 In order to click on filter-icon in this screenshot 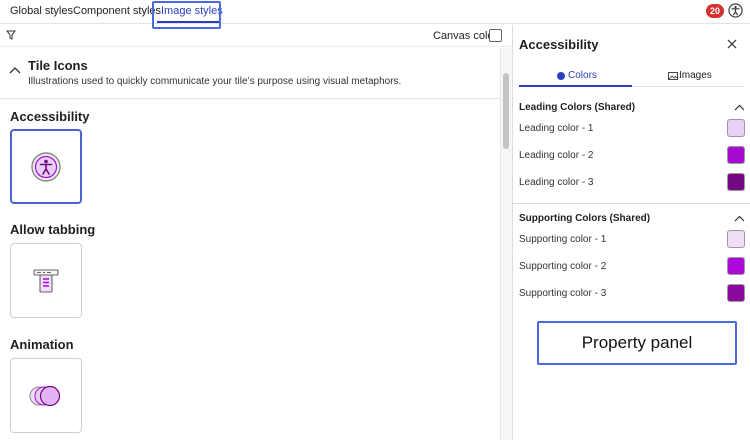, I will do `click(11, 35)`.